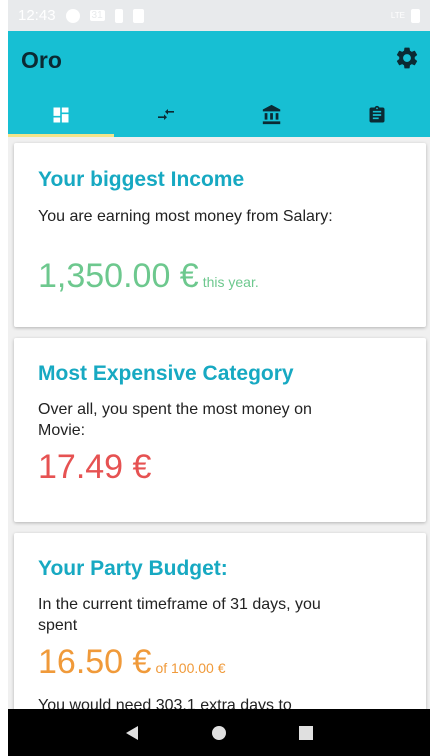 The height and width of the screenshot is (756, 430). I want to click on card-title: Your Party Budget:, so click(133, 568).